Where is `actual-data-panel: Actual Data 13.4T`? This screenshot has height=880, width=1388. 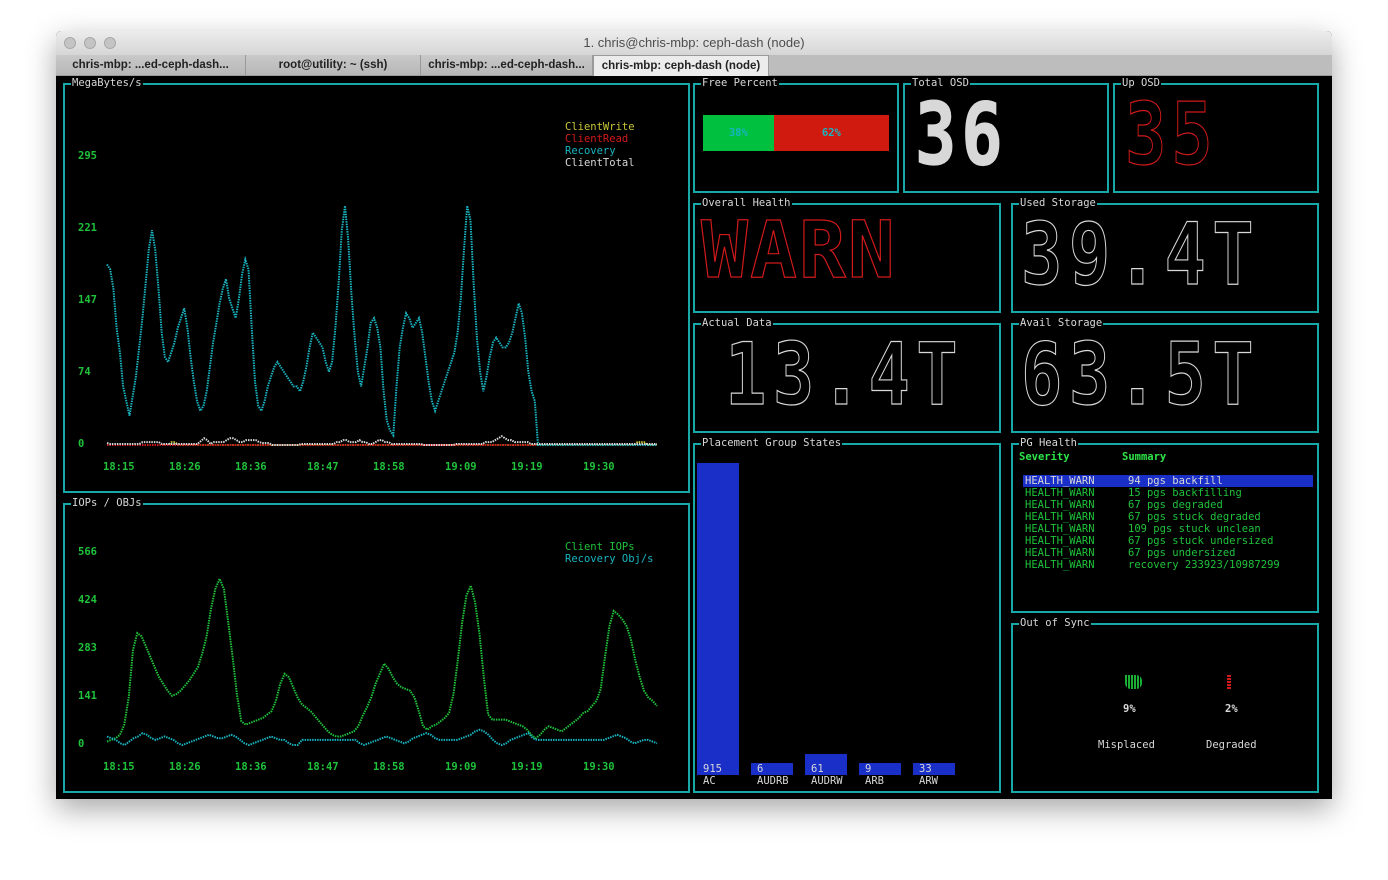
actual-data-panel: Actual Data 13.4T is located at coordinates (847, 375).